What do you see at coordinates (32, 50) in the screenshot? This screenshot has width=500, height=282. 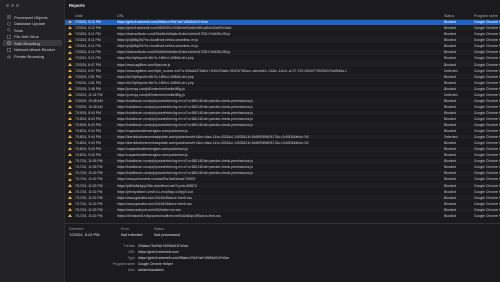 I see `sidebar-item-network-attack-blocker: Network Attack Blocker` at bounding box center [32, 50].